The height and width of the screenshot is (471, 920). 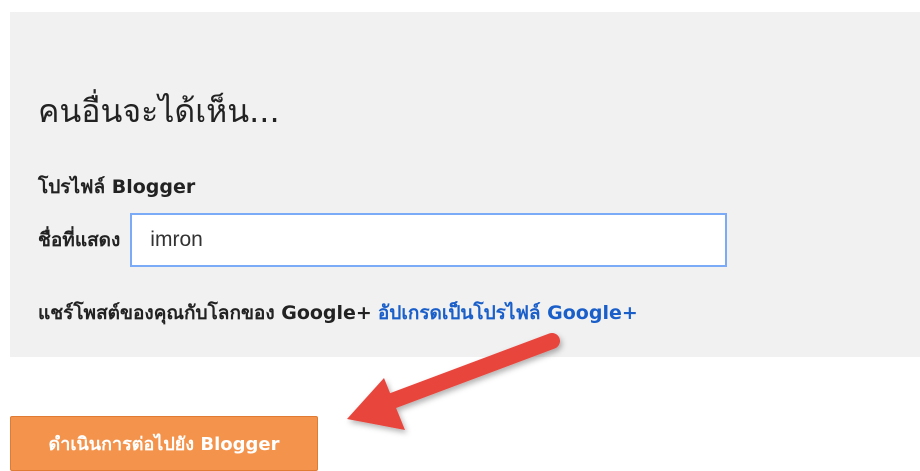 I want to click on continue-to-blogger-button: ดำเนินการต่อไปยัง Blogger, so click(x=164, y=443).